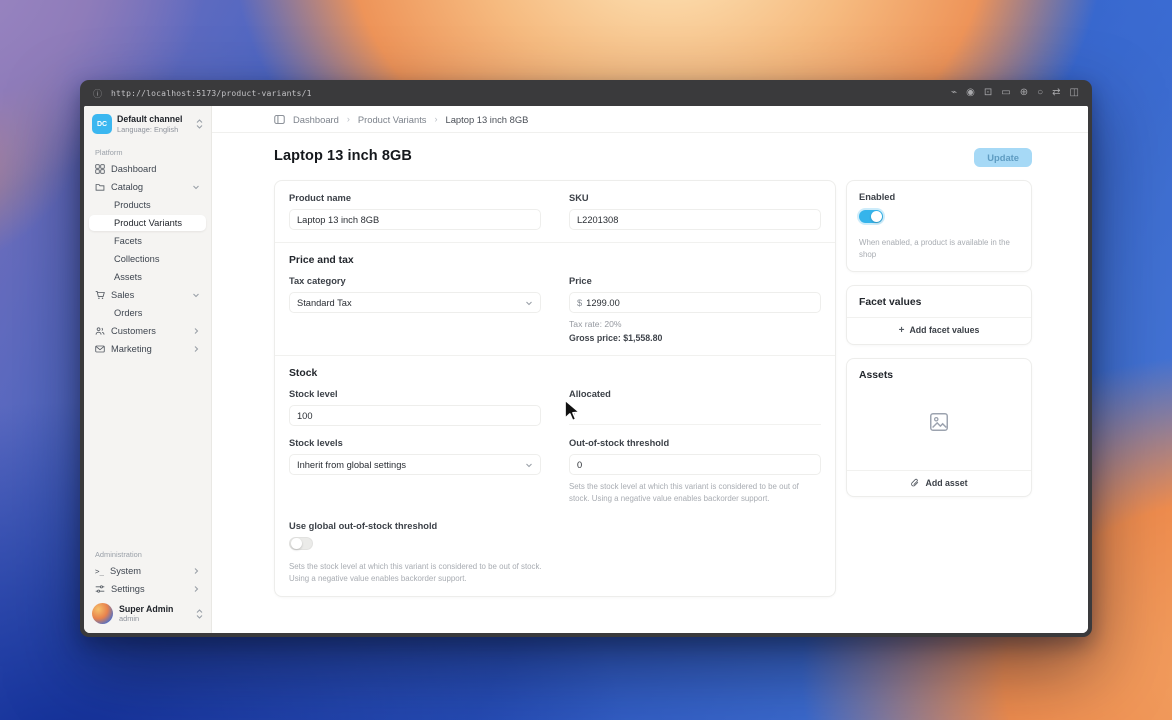 Image resolution: width=1172 pixels, height=720 pixels. What do you see at coordinates (1024, 93) in the screenshot?
I see `globe-icon: ⊕` at bounding box center [1024, 93].